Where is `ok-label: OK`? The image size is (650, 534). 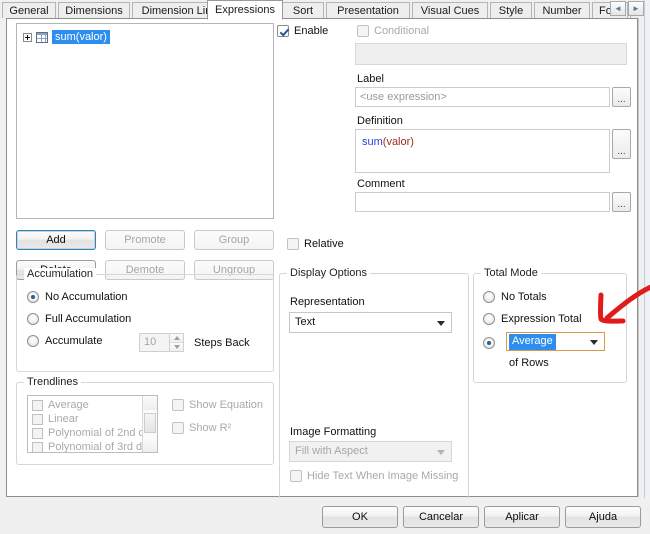 ok-label: OK is located at coordinates (360, 516).